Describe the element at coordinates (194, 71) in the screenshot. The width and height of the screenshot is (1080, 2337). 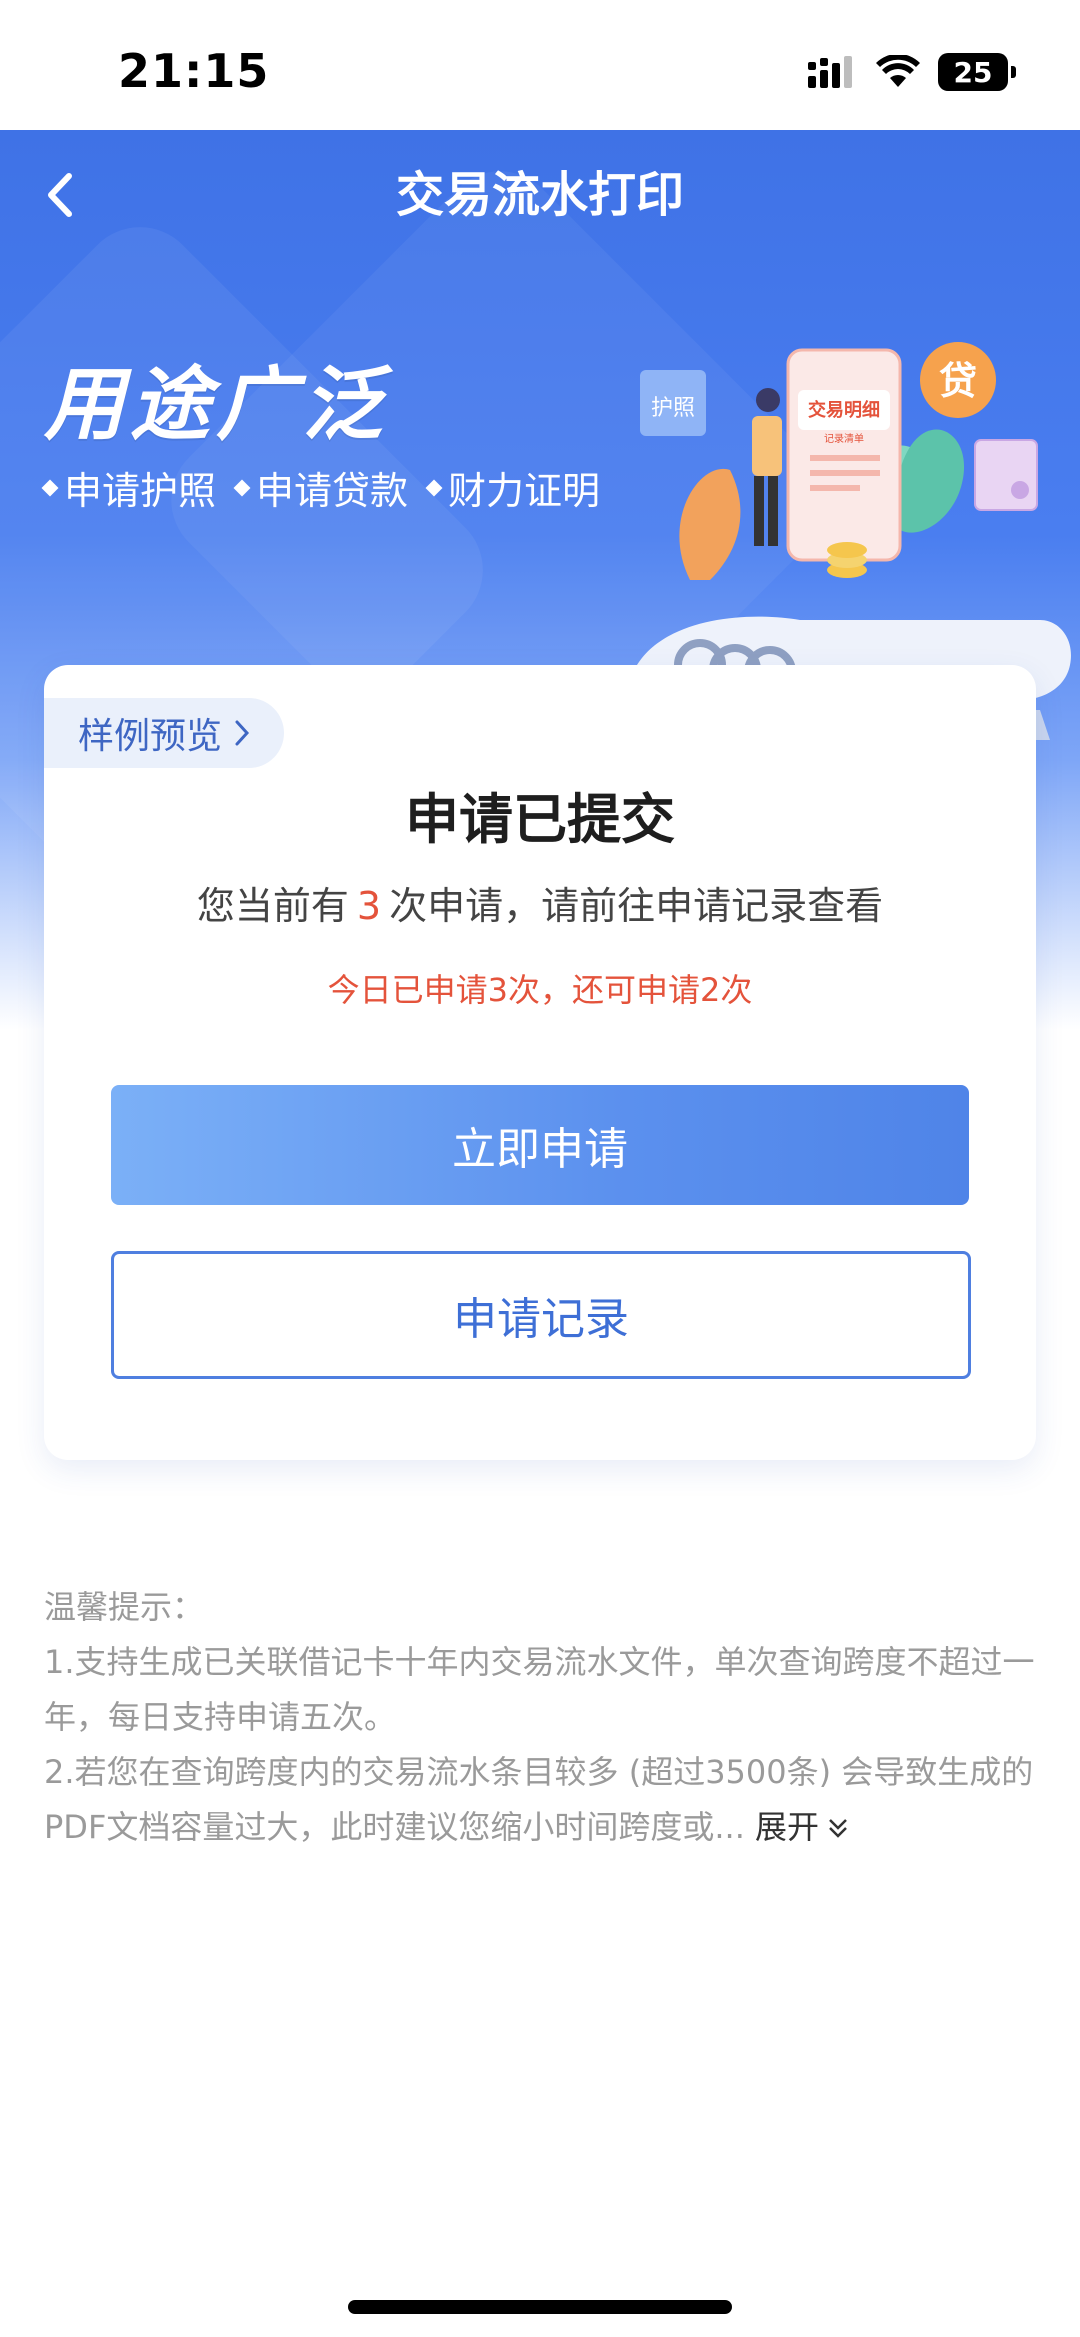
I see `status-time: 21:15` at that location.